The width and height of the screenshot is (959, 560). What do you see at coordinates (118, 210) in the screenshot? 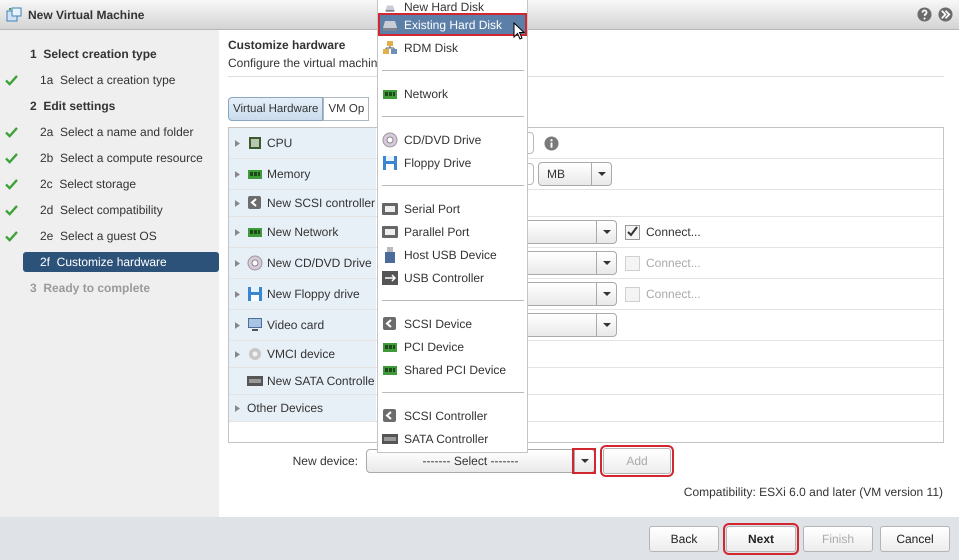
I see `step-item: 2d Select compatibility` at bounding box center [118, 210].